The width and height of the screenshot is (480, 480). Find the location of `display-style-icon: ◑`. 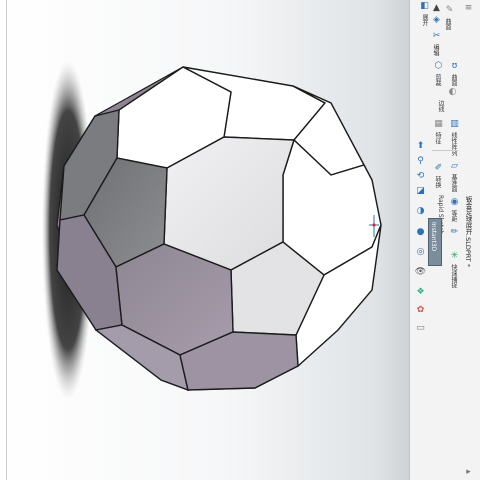

display-style-icon: ◑ is located at coordinates (420, 211).